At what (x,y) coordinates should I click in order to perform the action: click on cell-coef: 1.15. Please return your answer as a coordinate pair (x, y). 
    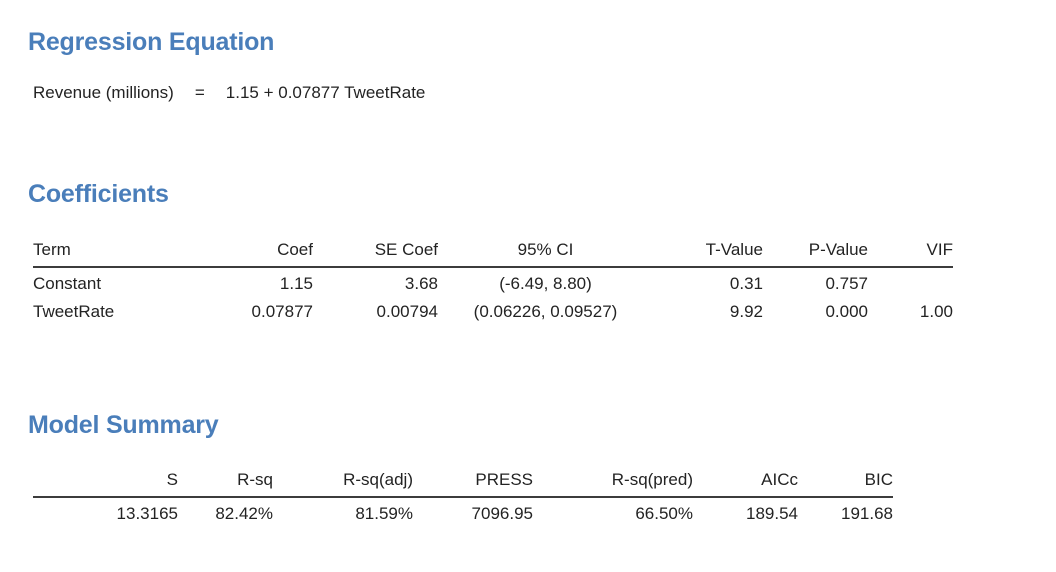
    Looking at the image, I should click on (296, 283).